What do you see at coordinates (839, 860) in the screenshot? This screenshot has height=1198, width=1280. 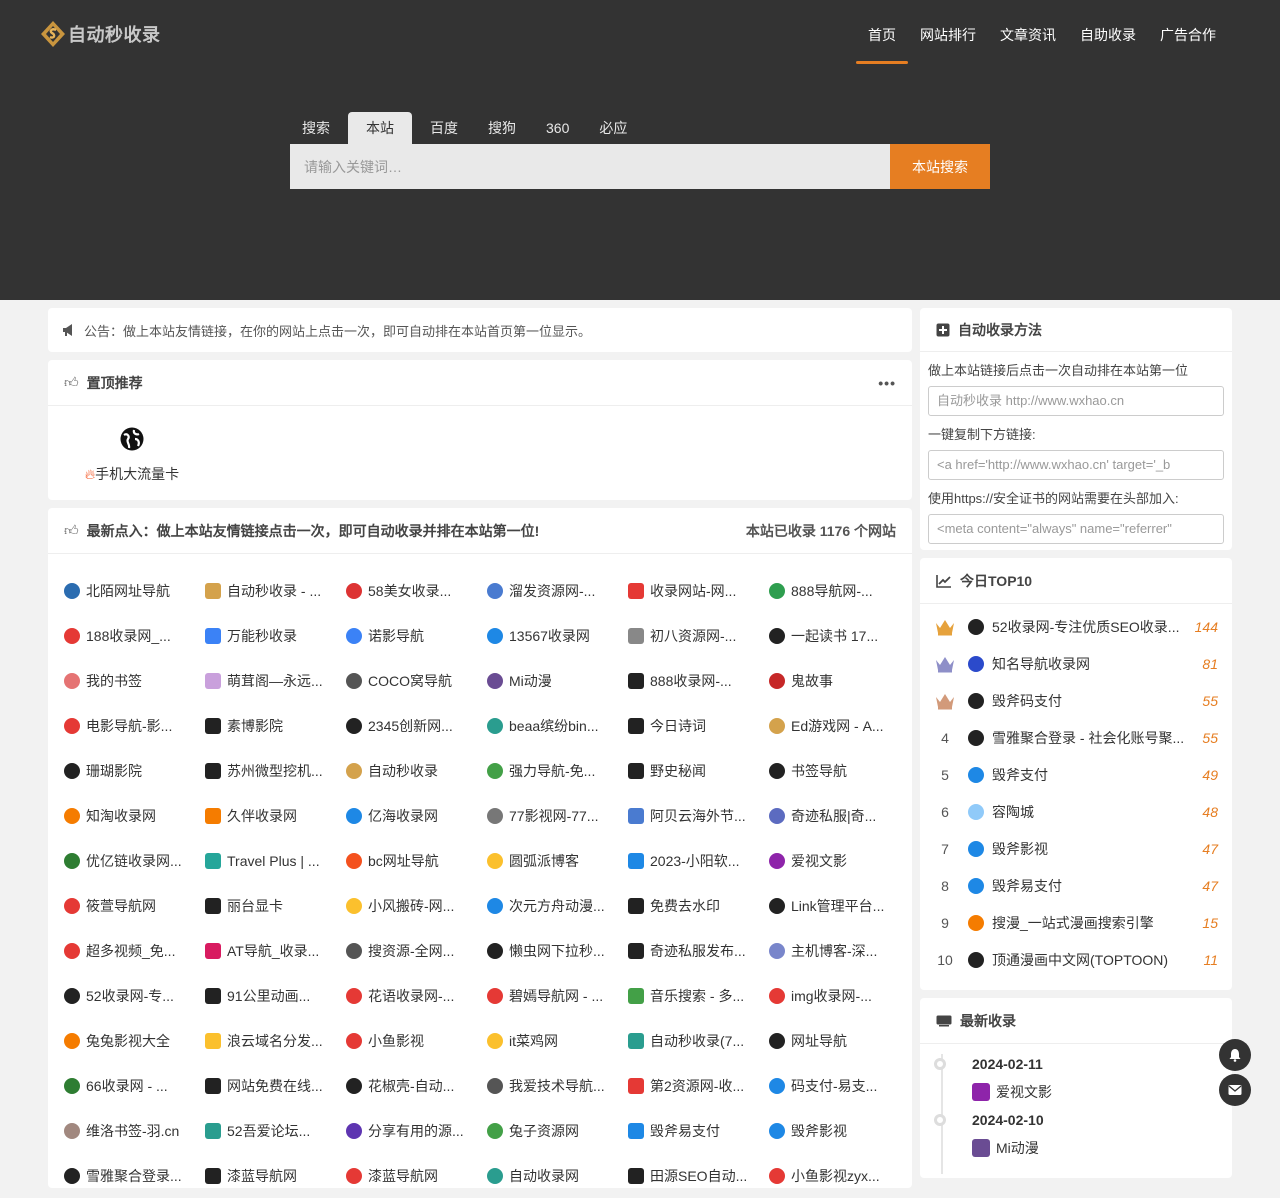 I see `site-item: 爱视文影` at bounding box center [839, 860].